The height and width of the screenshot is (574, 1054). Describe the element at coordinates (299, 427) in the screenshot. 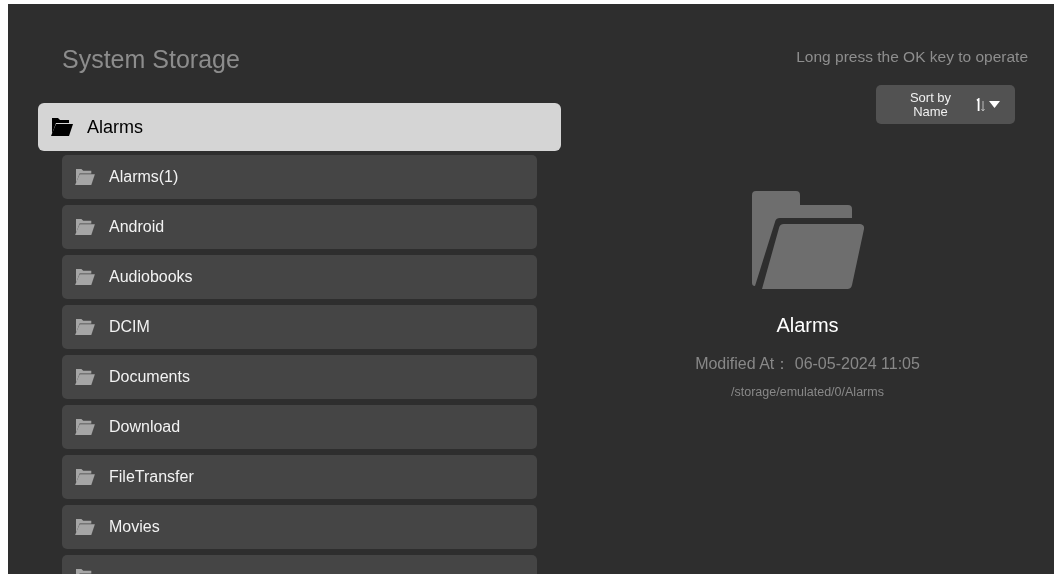

I see `folder-item: Download` at that location.